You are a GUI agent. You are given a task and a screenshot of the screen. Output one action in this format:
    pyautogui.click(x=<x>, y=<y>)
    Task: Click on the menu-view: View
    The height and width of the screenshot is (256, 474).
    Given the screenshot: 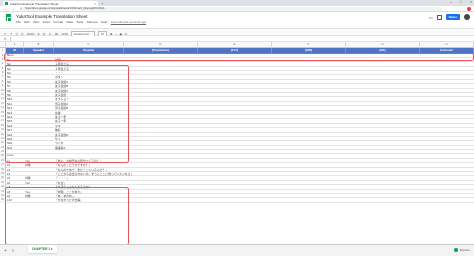 What is the action you would take?
    pyautogui.click(x=36, y=22)
    